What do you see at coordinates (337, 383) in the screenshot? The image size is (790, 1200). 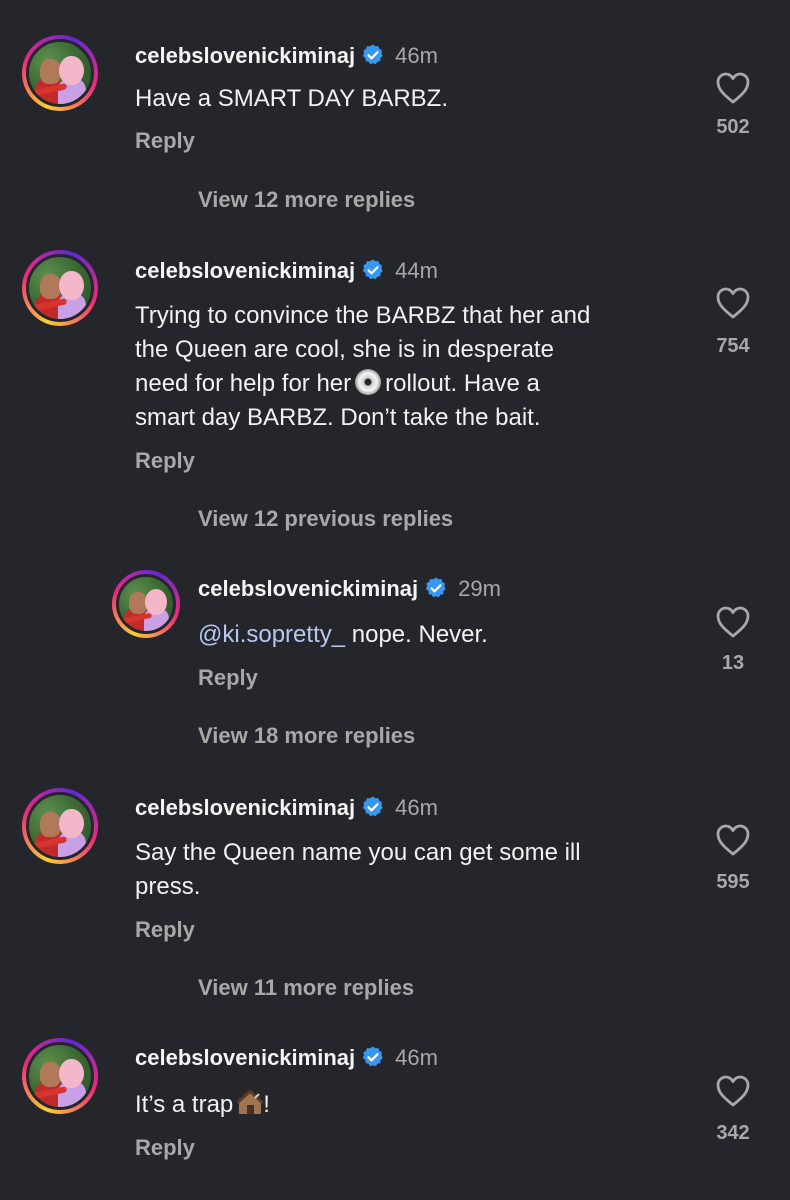 I see `comment-text-line: need for help for her rollout. Have a` at bounding box center [337, 383].